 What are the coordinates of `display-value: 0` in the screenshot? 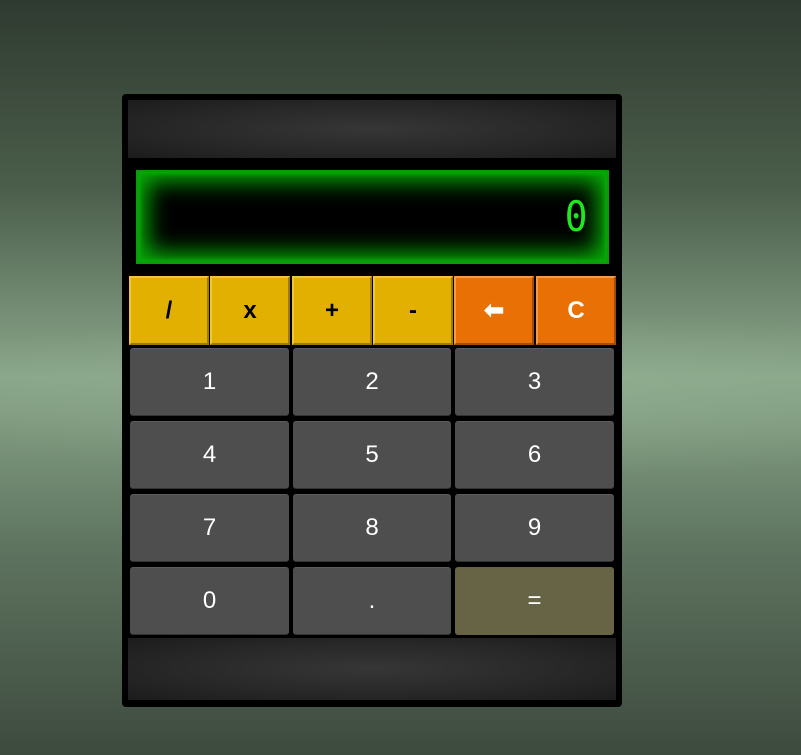 It's located at (576, 216).